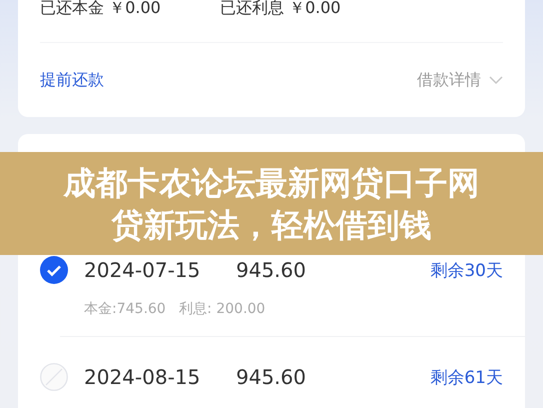 The height and width of the screenshot is (408, 543). Describe the element at coordinates (466, 377) in the screenshot. I see `days-remaining: 剩余61天` at that location.